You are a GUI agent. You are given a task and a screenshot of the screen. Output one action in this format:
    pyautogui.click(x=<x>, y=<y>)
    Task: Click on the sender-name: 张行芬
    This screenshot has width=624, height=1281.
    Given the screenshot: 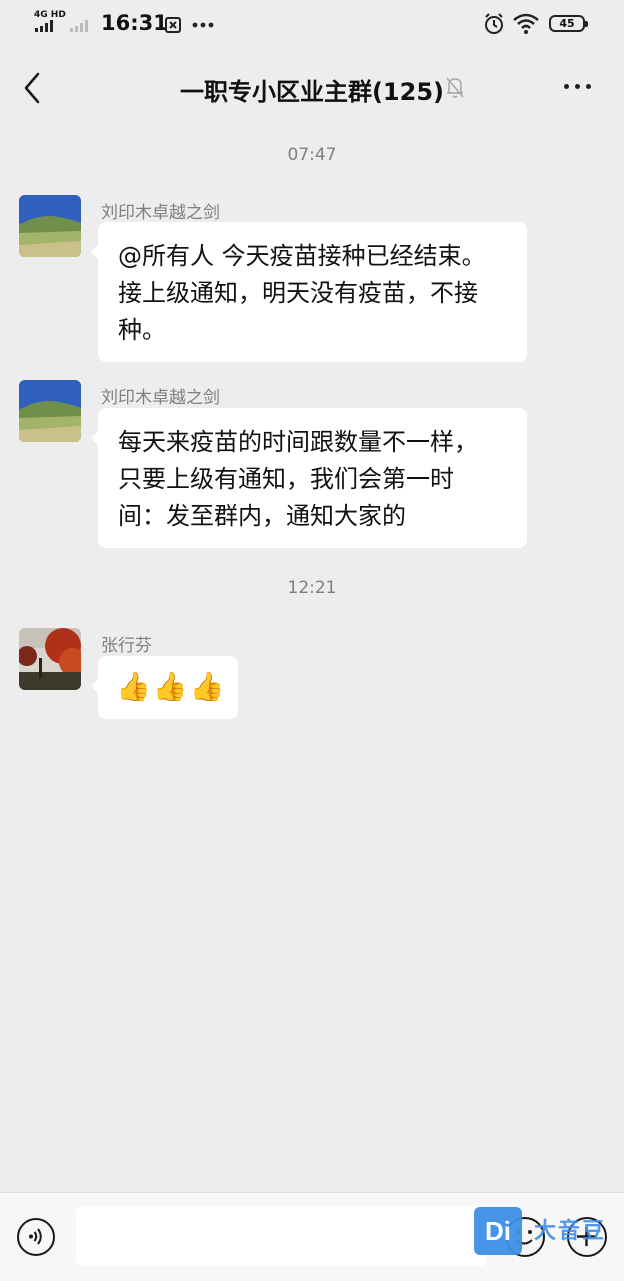 What is the action you would take?
    pyautogui.click(x=126, y=646)
    